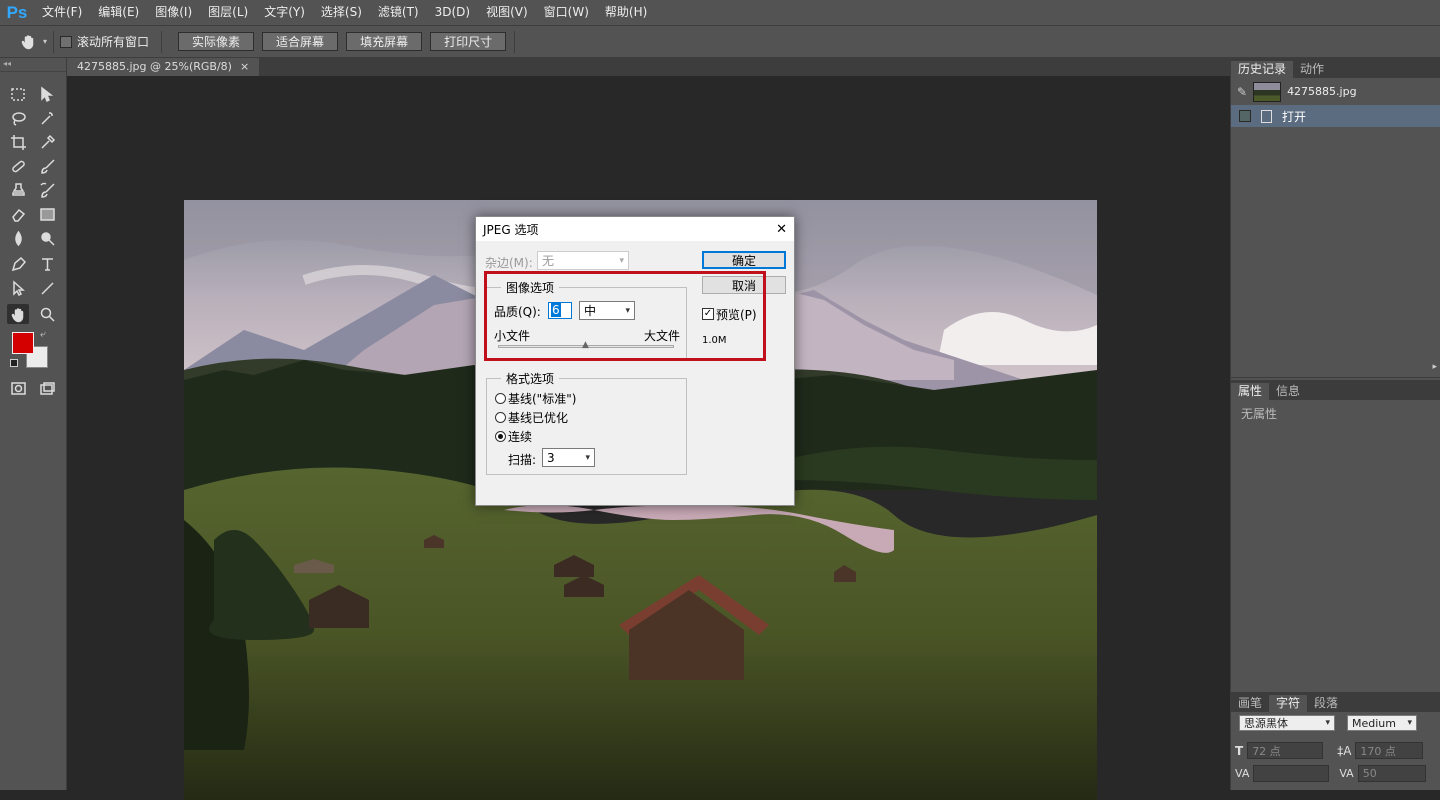 This screenshot has width=1440, height=800. Describe the element at coordinates (1242, 92) in the screenshot. I see `history-brush-source-icon: ✎` at that location.